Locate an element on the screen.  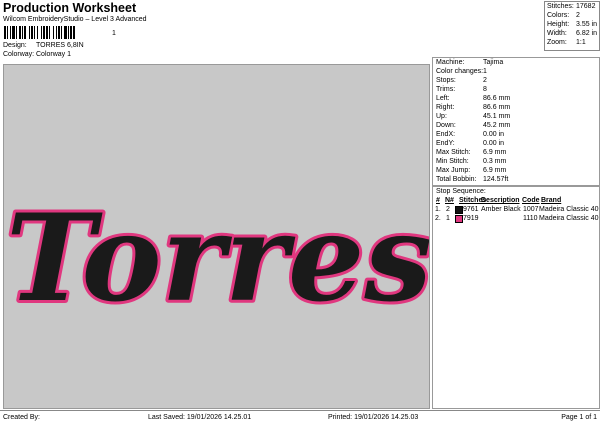
min-stitch-value: 0.3 mm is located at coordinates (495, 161).